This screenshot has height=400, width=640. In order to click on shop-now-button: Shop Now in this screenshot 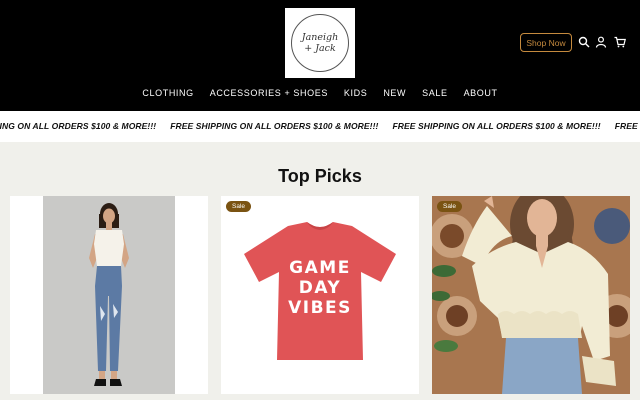, I will do `click(546, 42)`.